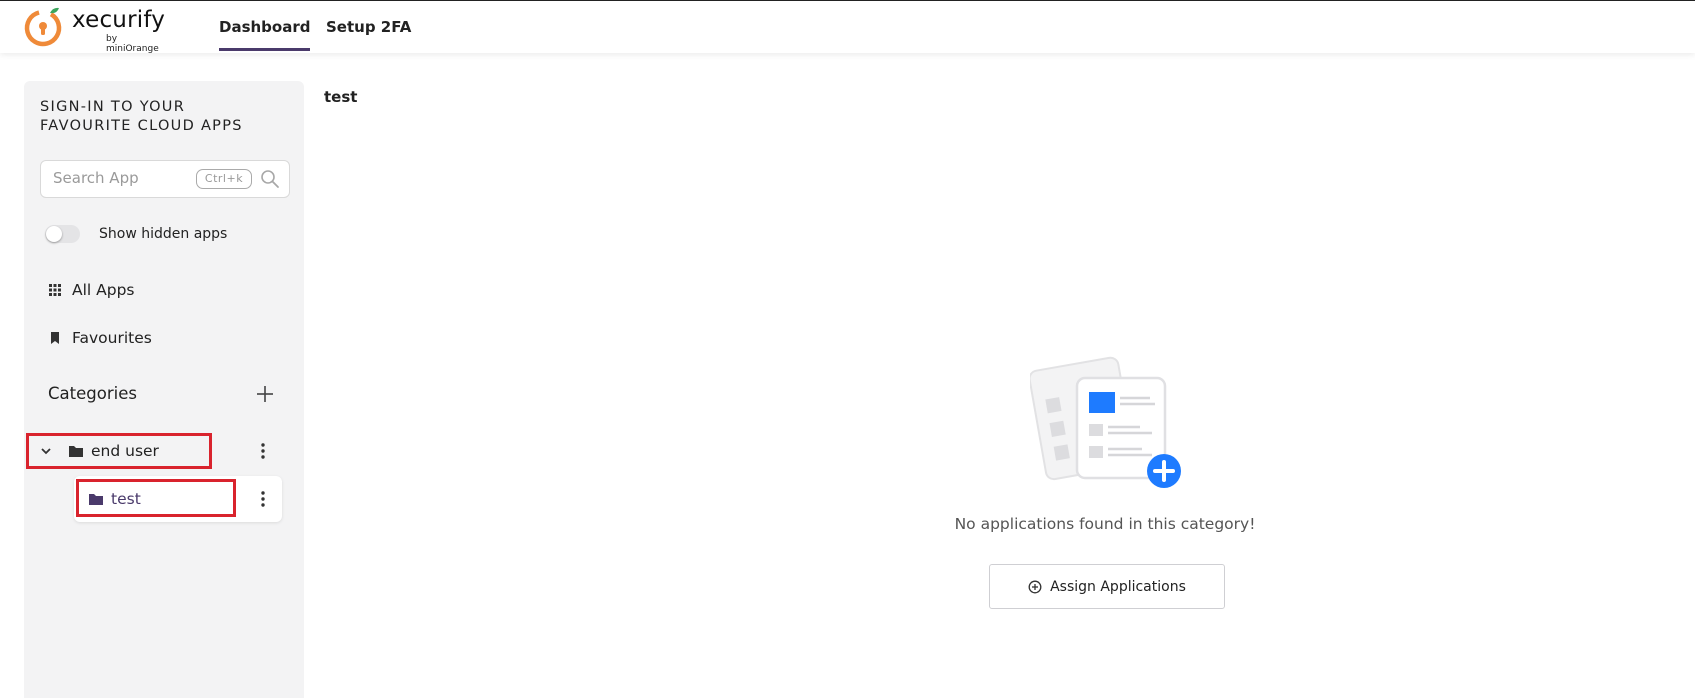 This screenshot has width=1695, height=698. What do you see at coordinates (119, 20) in the screenshot?
I see `brand-name: xecurify` at bounding box center [119, 20].